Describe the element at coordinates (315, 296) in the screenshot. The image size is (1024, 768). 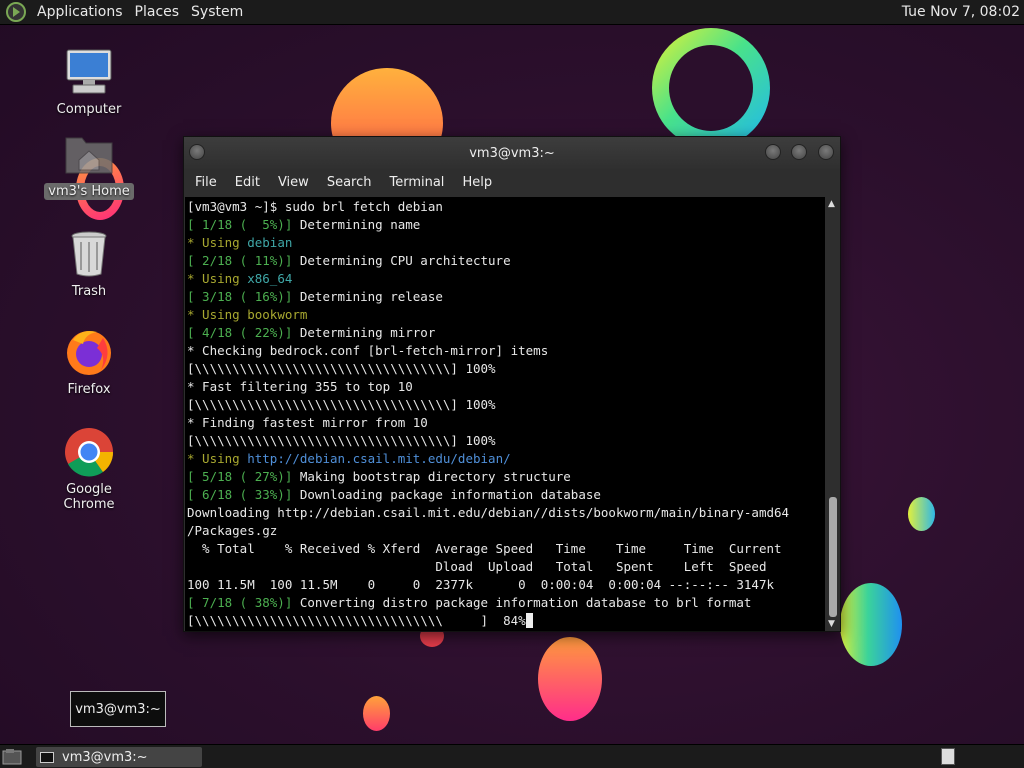
I see `terminal-line: [ 3/18 ( 16%)] Determining release` at that location.